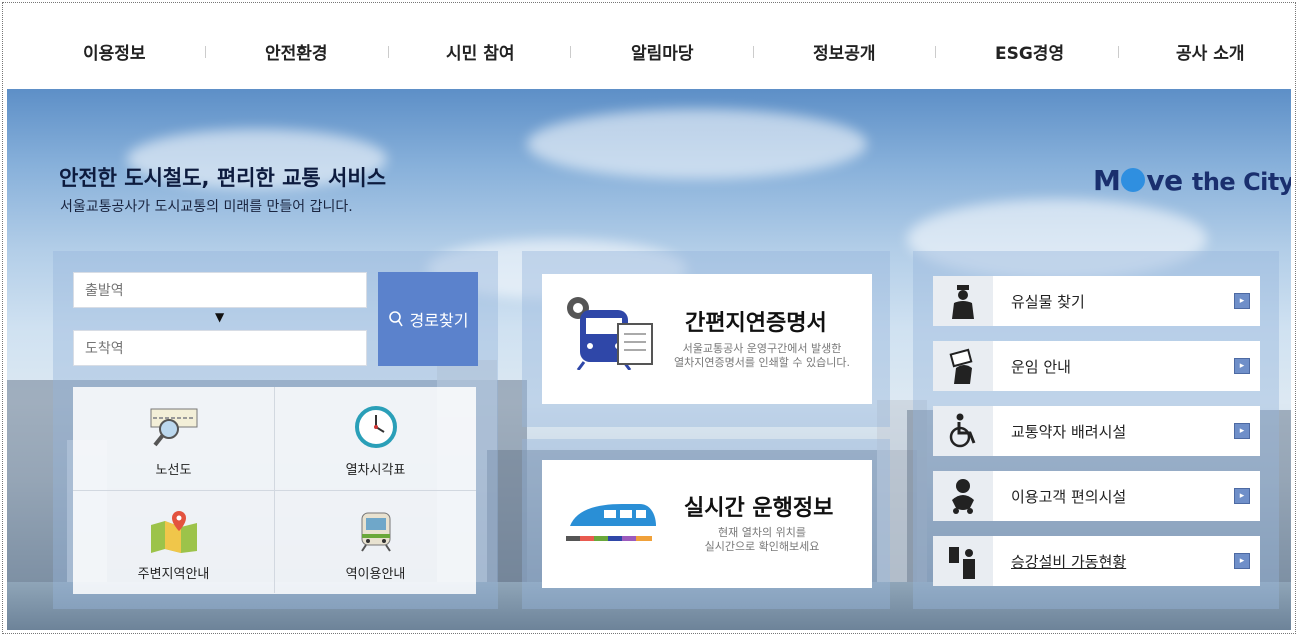 This screenshot has height=636, width=1298. Describe the element at coordinates (376, 427) in the screenshot. I see `clock-icon` at that location.